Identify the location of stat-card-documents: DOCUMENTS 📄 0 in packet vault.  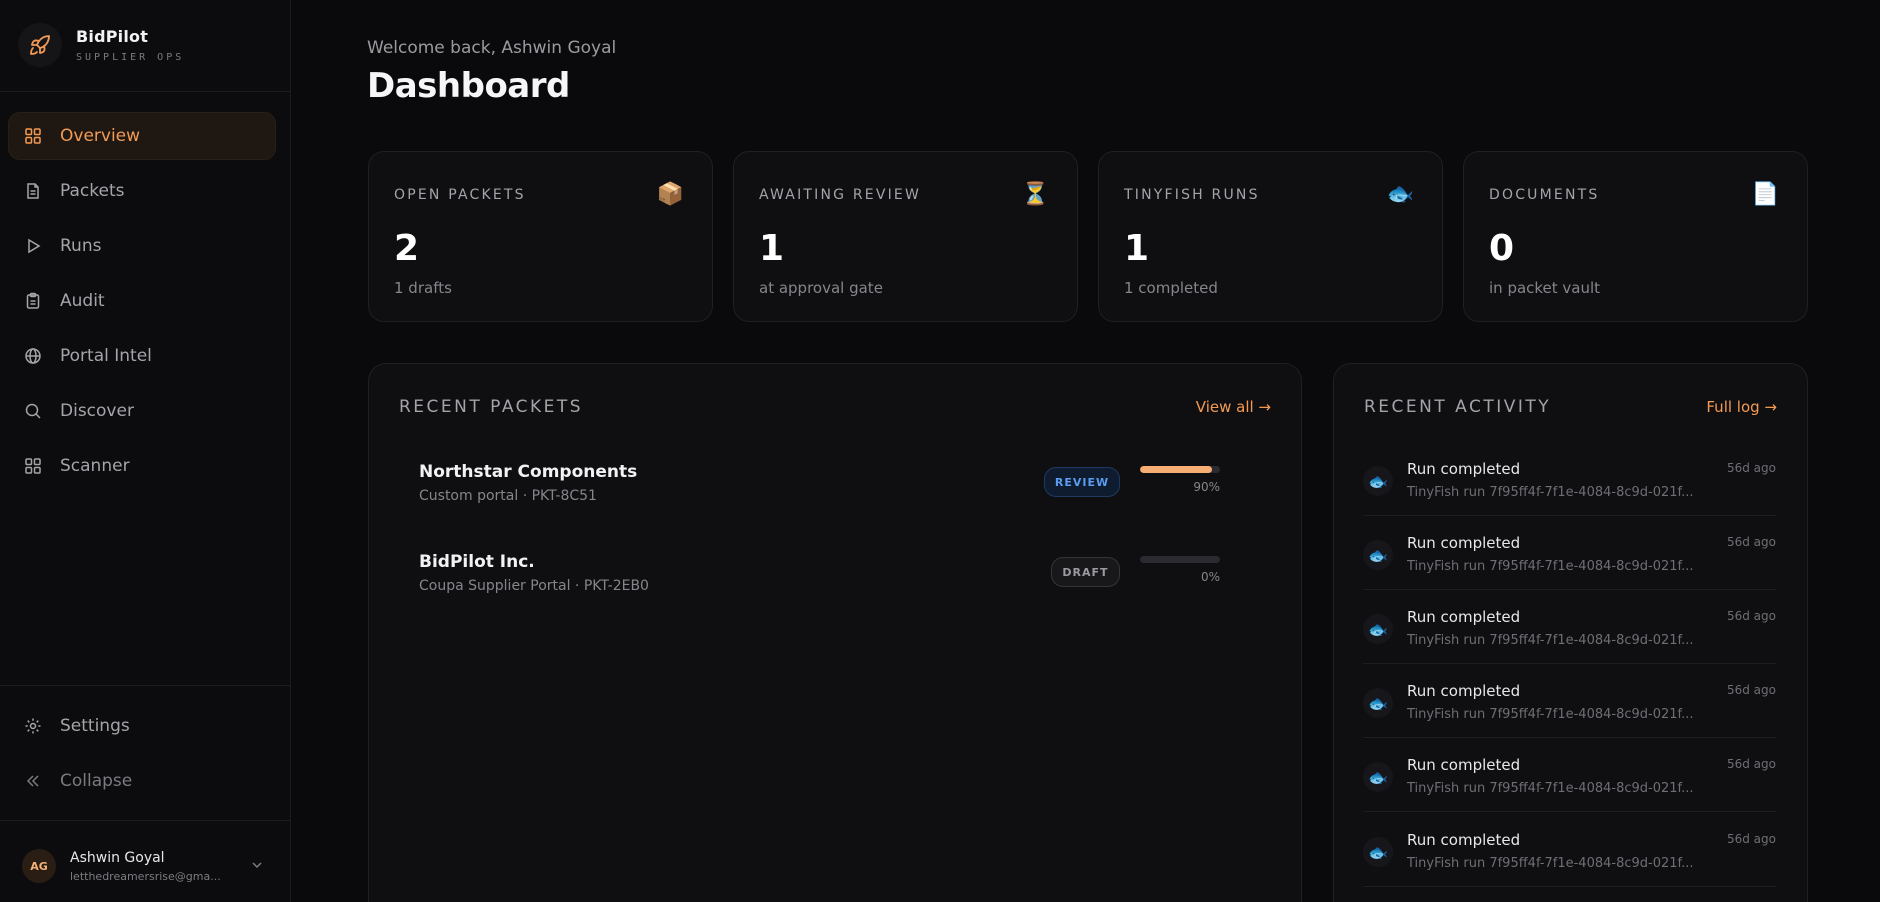
(1635, 236).